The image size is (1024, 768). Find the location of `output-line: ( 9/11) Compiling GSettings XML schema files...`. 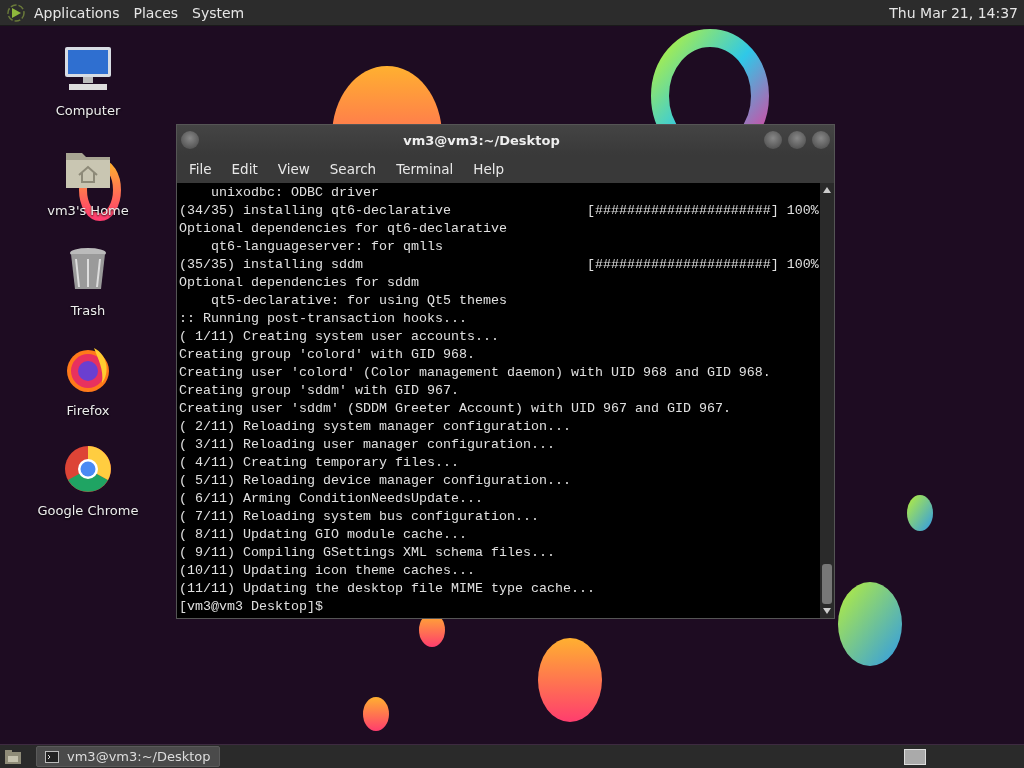

output-line: ( 9/11) Compiling GSettings XML schema files... is located at coordinates (367, 553).